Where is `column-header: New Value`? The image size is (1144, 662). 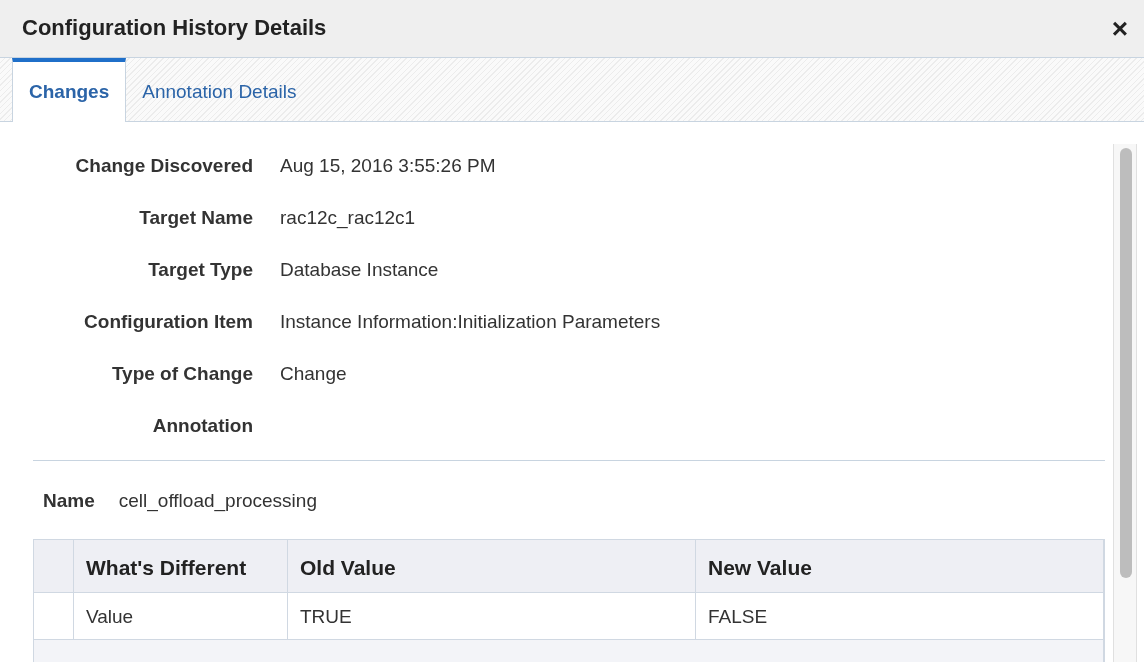
column-header: New Value is located at coordinates (900, 566).